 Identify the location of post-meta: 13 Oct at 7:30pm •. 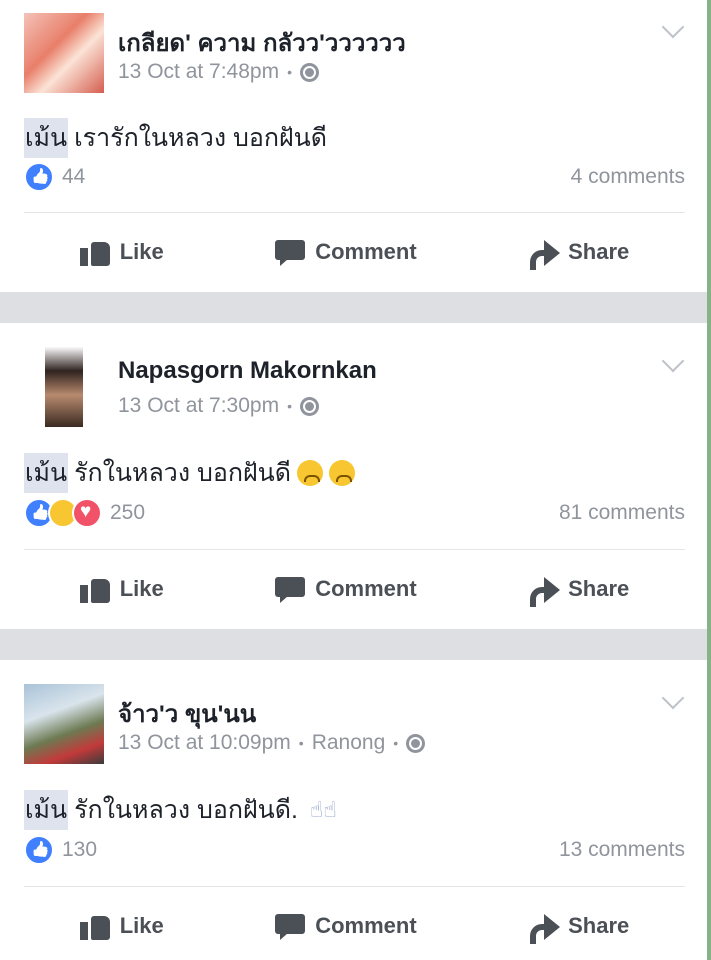
(218, 406).